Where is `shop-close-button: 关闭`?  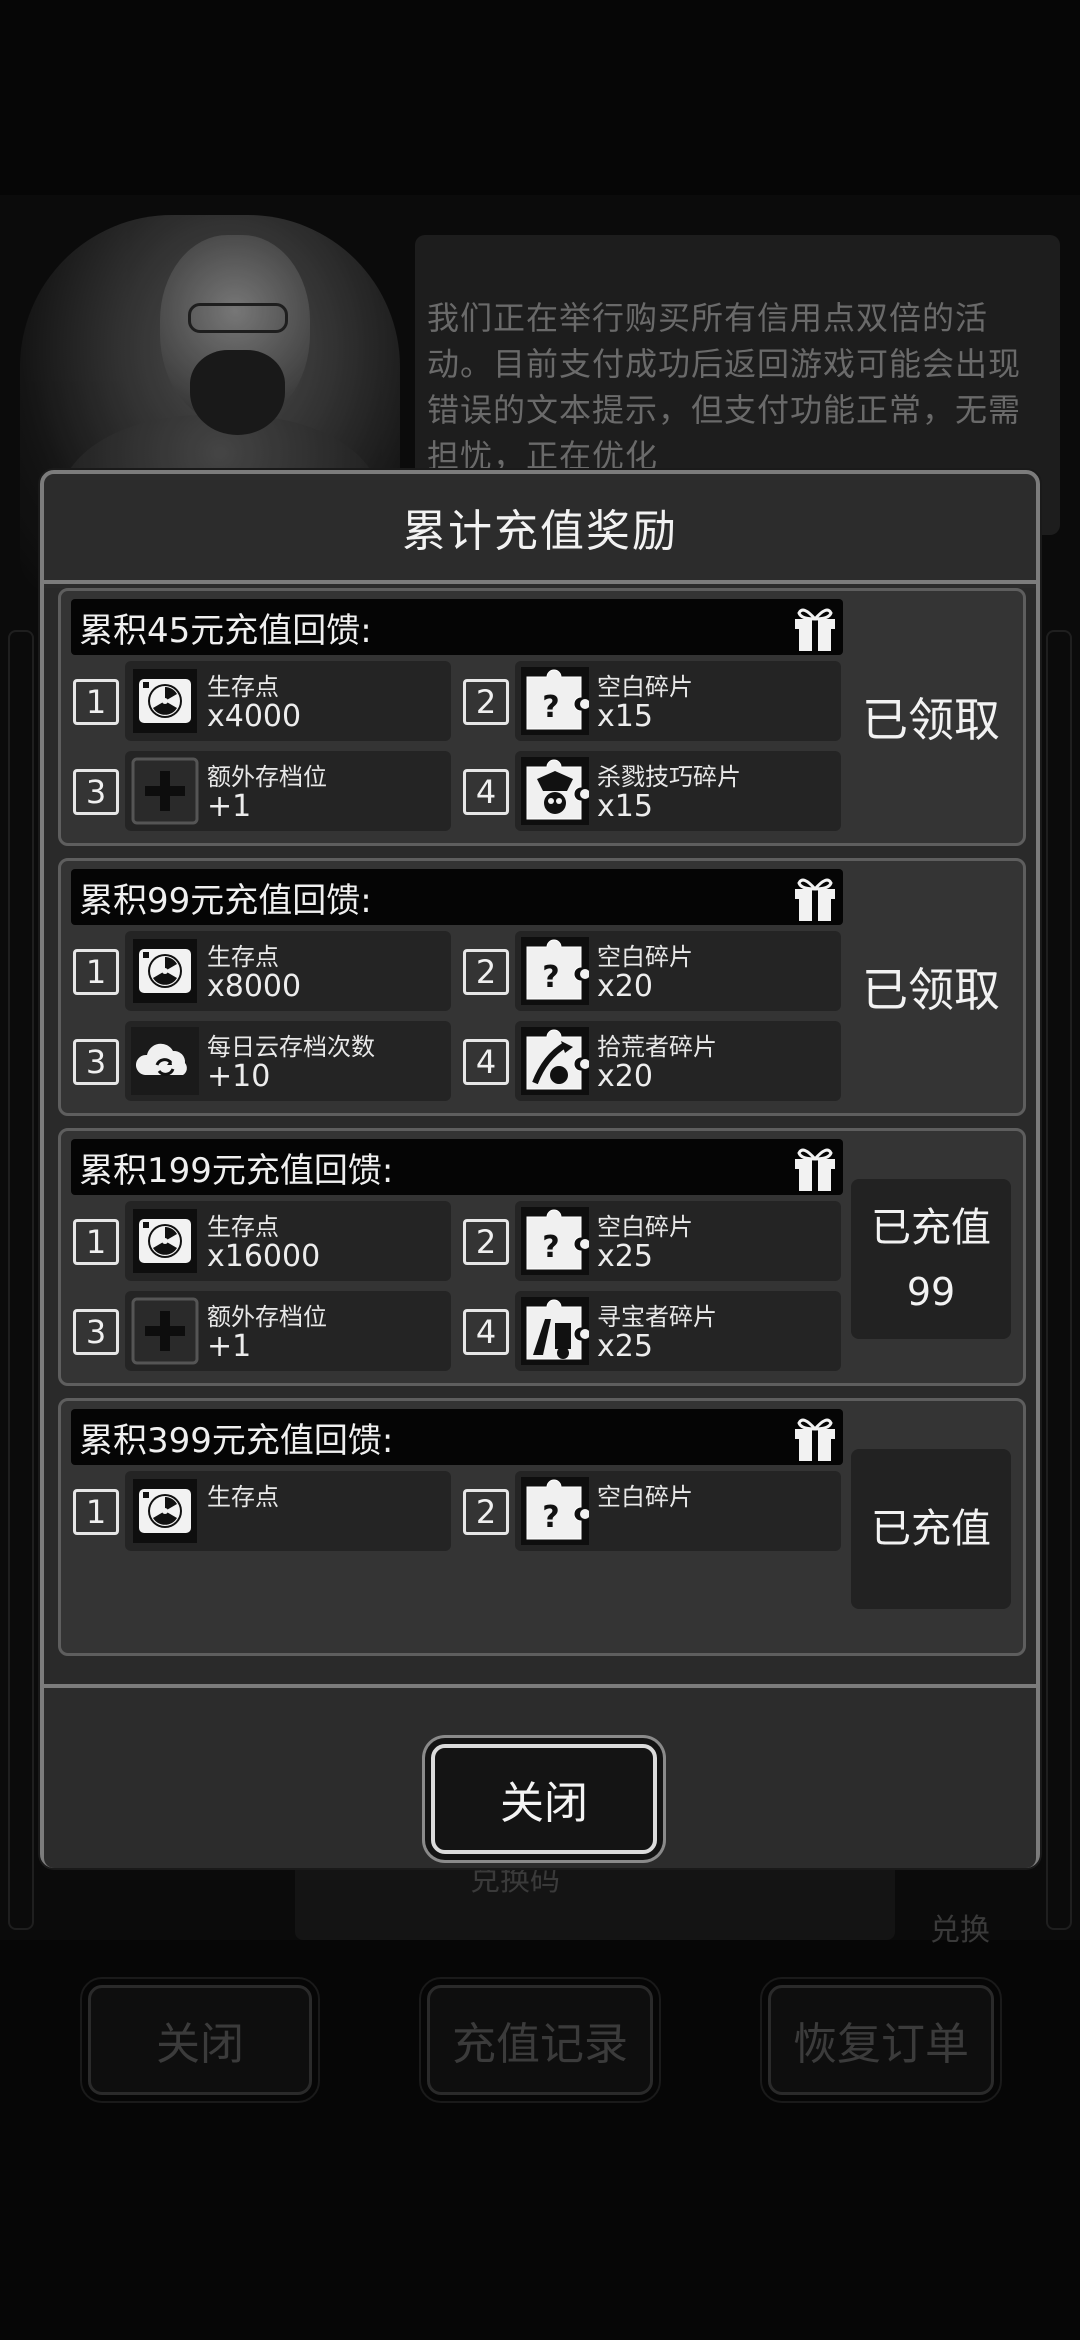
shop-close-button: 关闭 is located at coordinates (200, 2040).